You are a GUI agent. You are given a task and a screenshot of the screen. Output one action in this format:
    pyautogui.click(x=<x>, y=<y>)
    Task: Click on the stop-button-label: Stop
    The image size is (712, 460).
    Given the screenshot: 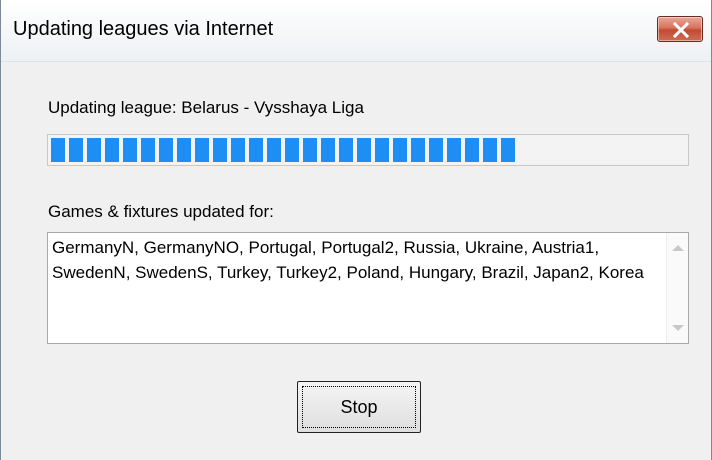 What is the action you would take?
    pyautogui.click(x=359, y=407)
    